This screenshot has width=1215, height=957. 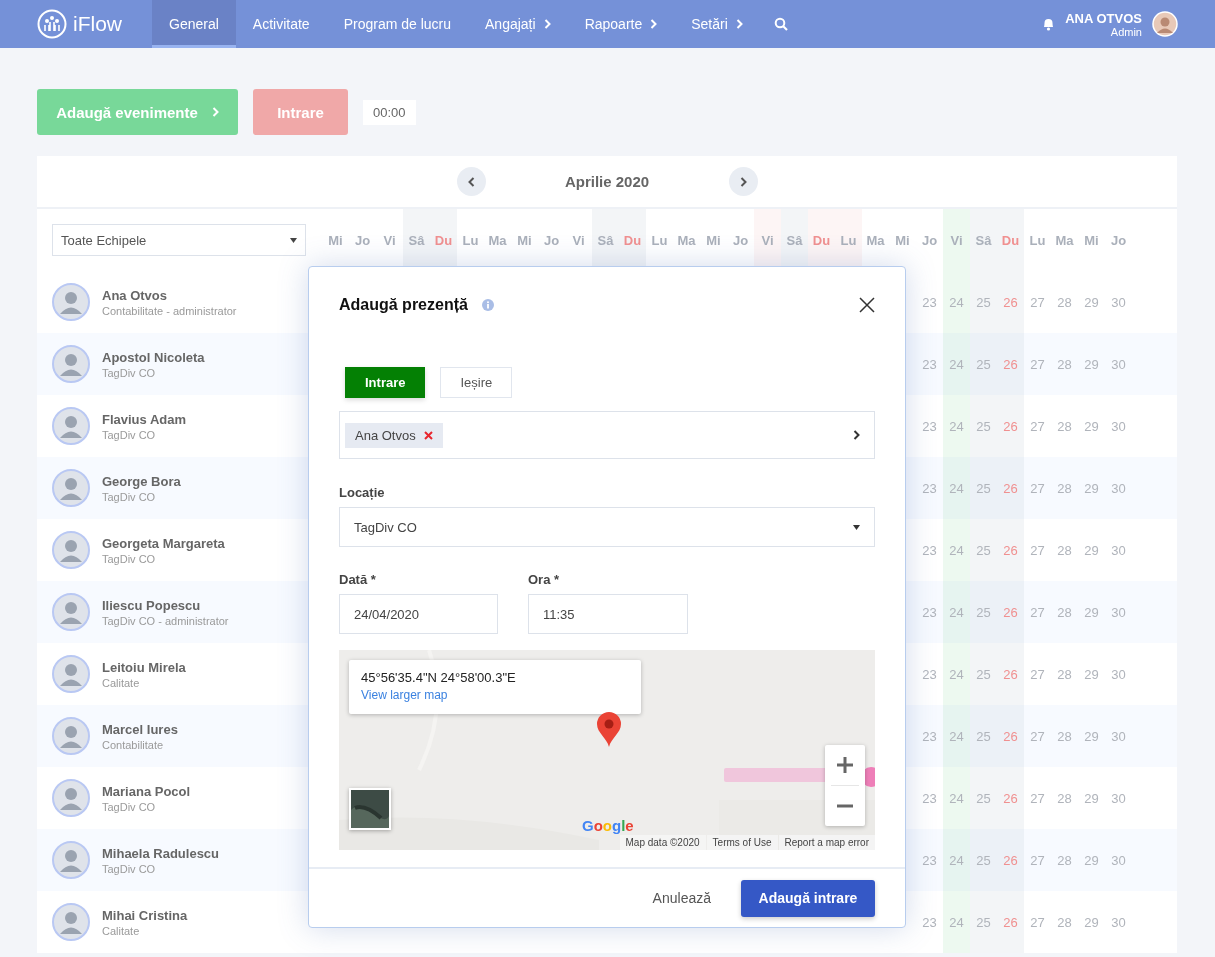 I want to click on add-events-button: Adaugă evenimente, so click(x=137, y=112).